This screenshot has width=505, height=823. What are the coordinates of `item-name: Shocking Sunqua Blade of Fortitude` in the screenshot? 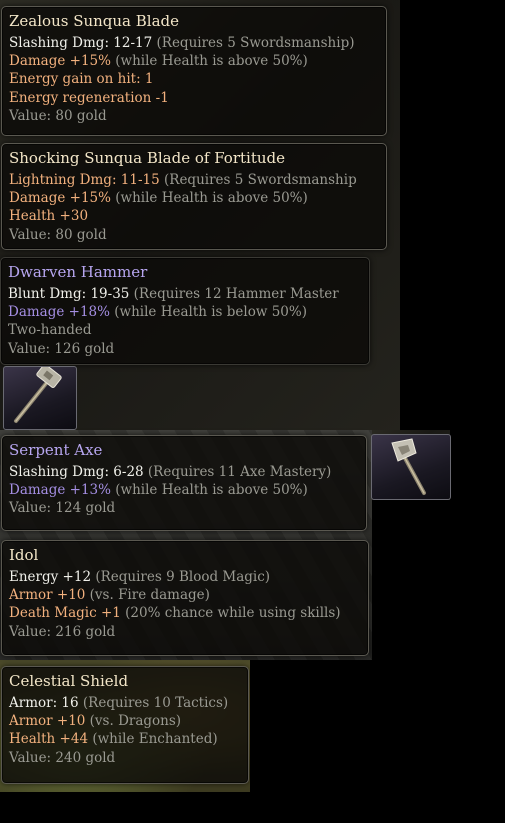 It's located at (147, 158).